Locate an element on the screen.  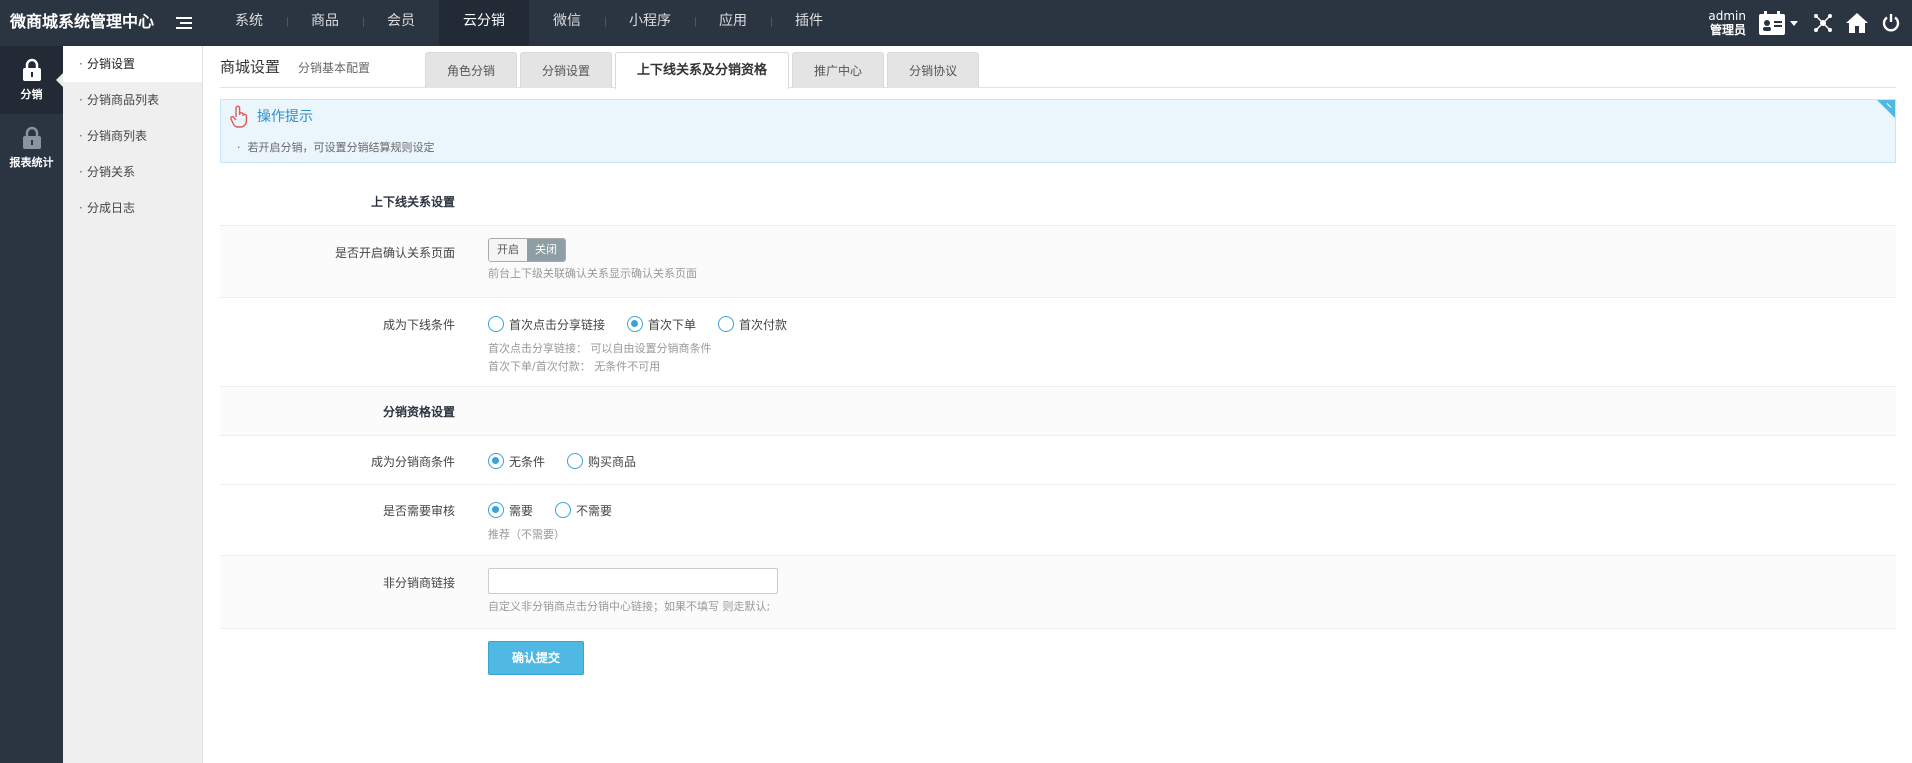
nav-apps: 应用 is located at coordinates (733, 23).